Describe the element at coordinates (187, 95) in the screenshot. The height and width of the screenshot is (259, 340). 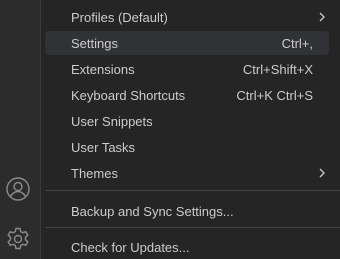
I see `menu-item-keyboard-shortcuts: Keyboard Shortcuts Ctrl+K Ctrl+S` at that location.